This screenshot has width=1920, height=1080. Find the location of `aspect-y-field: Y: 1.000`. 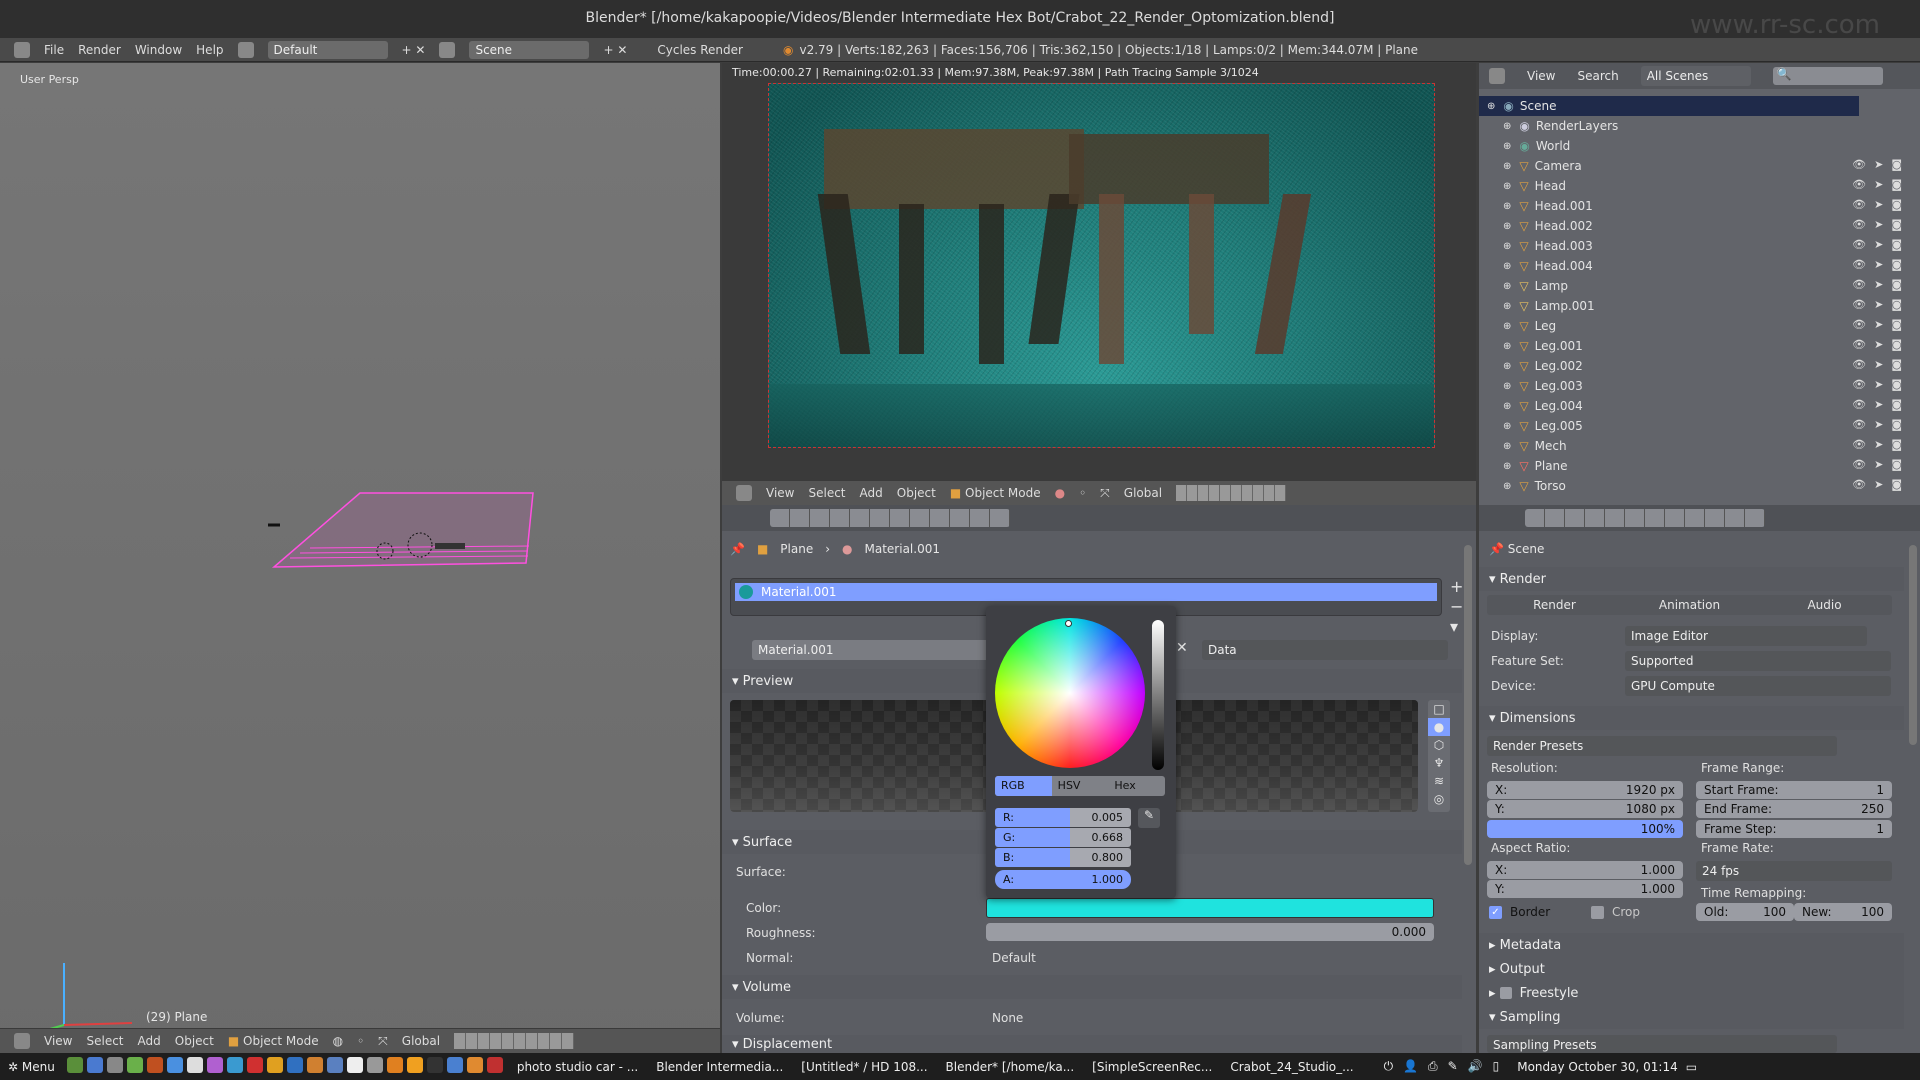

aspect-y-field: Y: 1.000 is located at coordinates (1585, 889).